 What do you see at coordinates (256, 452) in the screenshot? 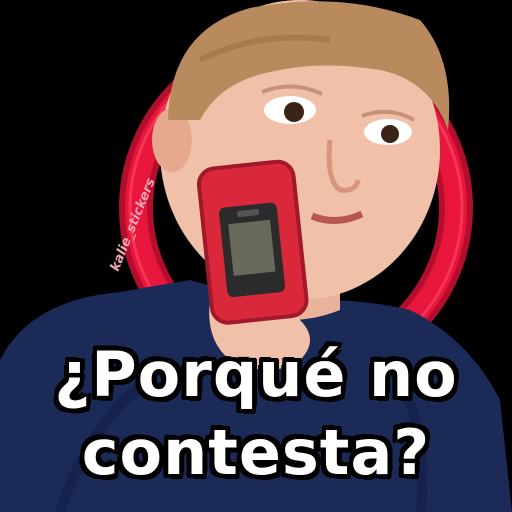
I see `caption-line-2: contesta?` at bounding box center [256, 452].